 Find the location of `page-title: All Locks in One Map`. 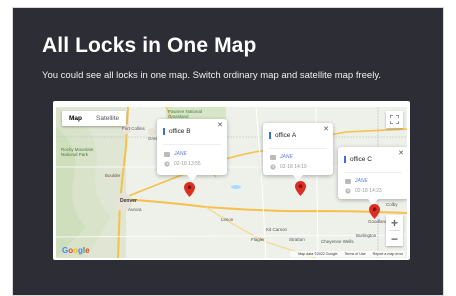

page-title: All Locks in One Map is located at coordinates (149, 45).